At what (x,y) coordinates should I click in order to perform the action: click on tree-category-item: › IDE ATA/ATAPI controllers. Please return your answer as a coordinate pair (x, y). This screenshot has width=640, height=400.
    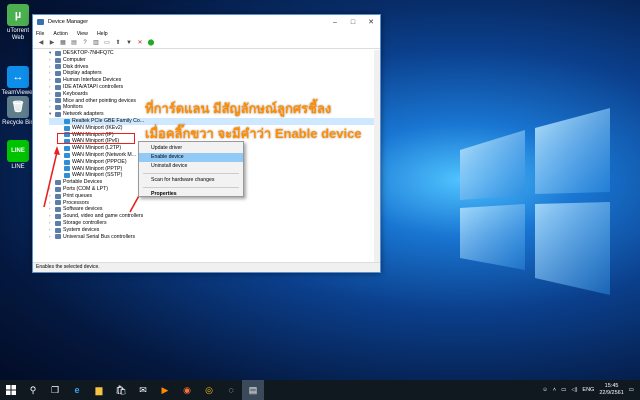
    Looking at the image, I should click on (214, 87).